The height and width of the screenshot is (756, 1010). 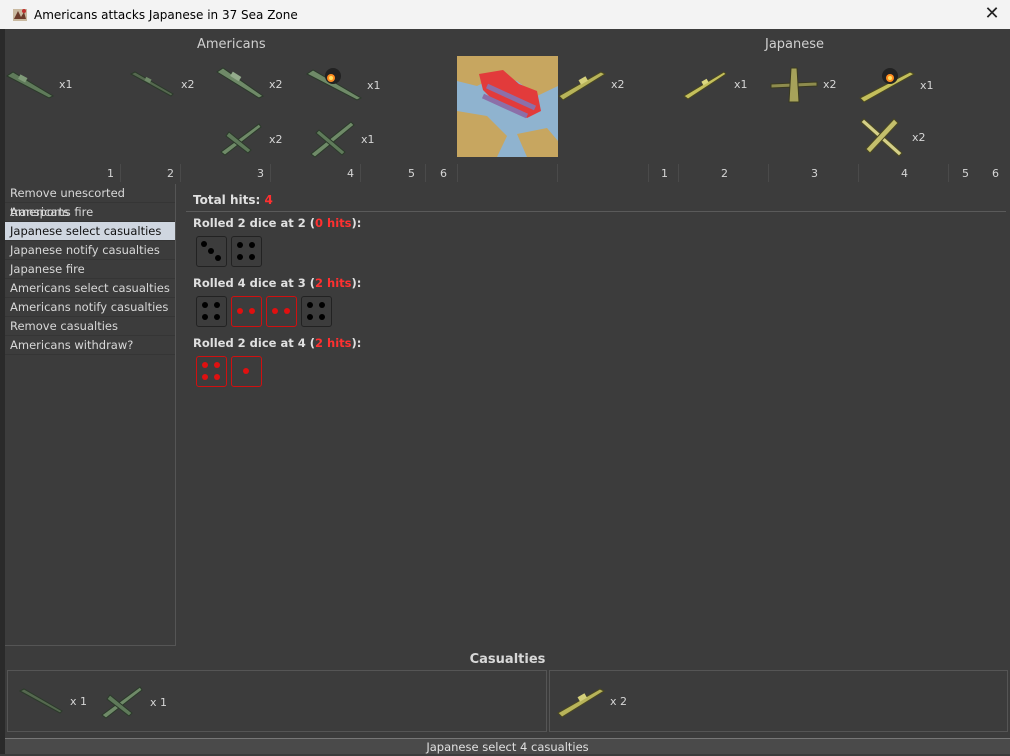 I want to click on step-item: Americans withdraw?, so click(x=90, y=345).